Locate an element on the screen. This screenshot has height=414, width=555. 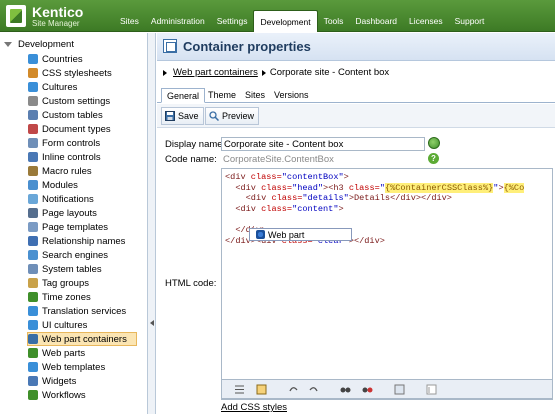
tree-item-countries: Countries is located at coordinates (82, 59).